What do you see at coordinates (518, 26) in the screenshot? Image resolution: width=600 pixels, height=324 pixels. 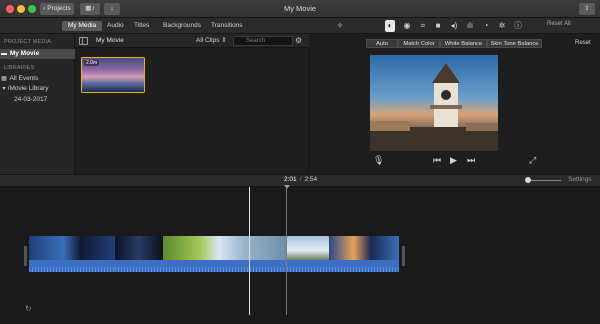 I see `info-icon: ⓘ` at bounding box center [518, 26].